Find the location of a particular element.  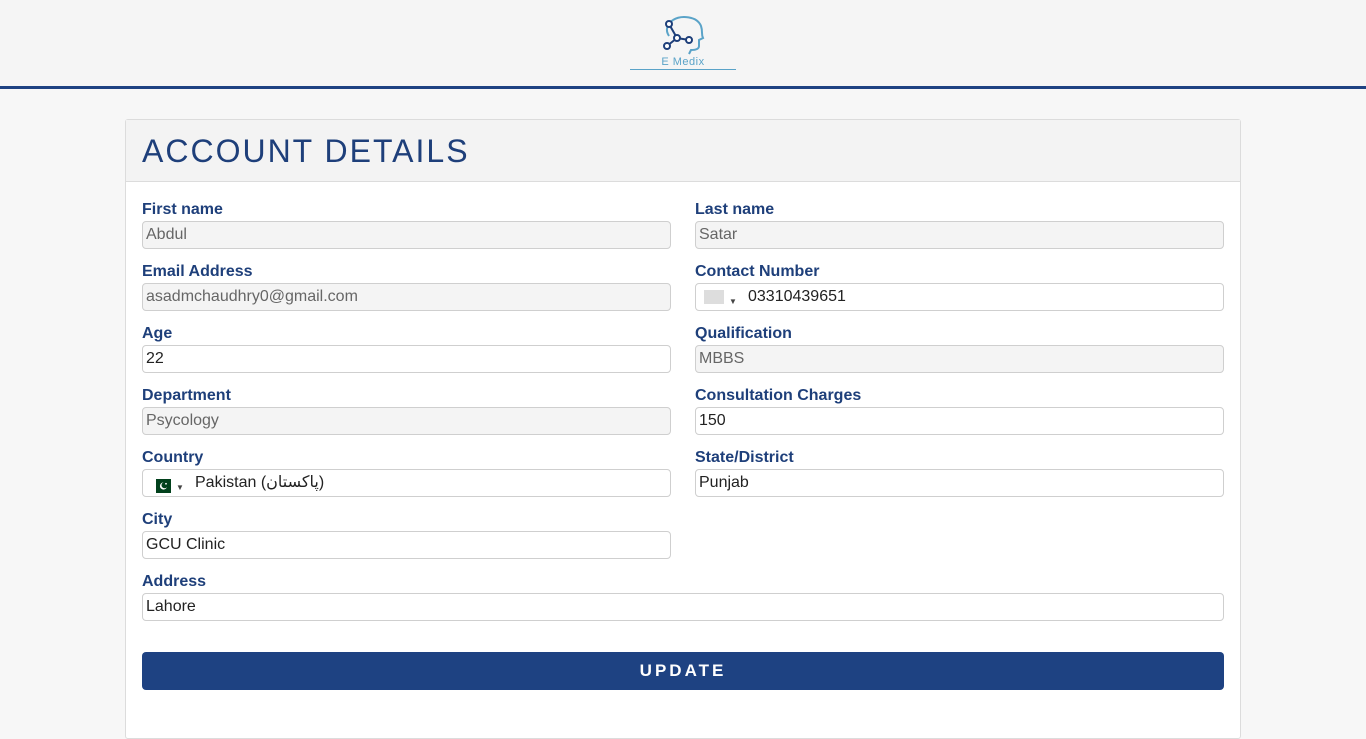

qualification-field: MBBS is located at coordinates (959, 359).